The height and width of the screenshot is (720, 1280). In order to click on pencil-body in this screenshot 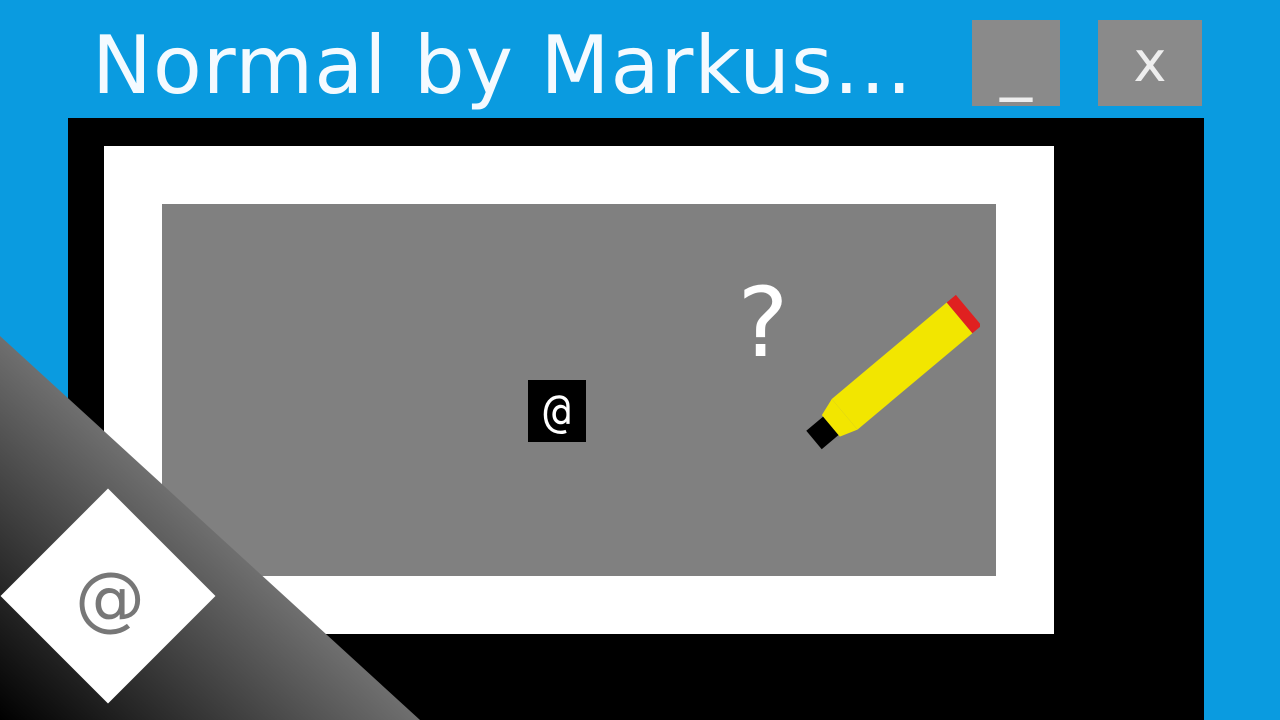, I will do `click(902, 366)`.